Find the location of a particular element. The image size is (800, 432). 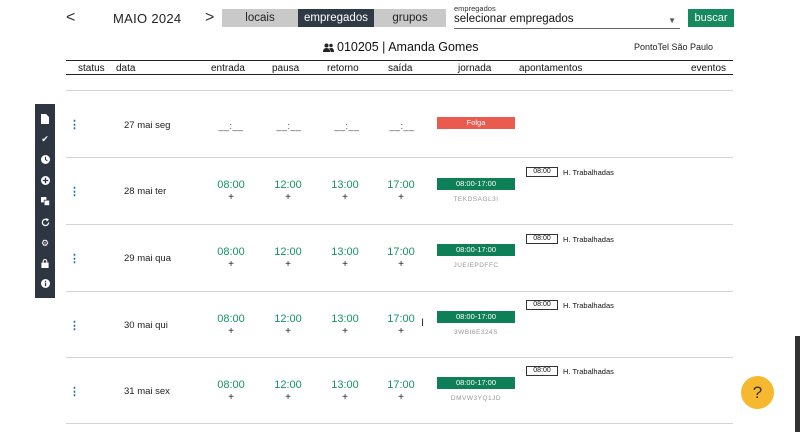

next-month-arrow: > is located at coordinates (209, 18).